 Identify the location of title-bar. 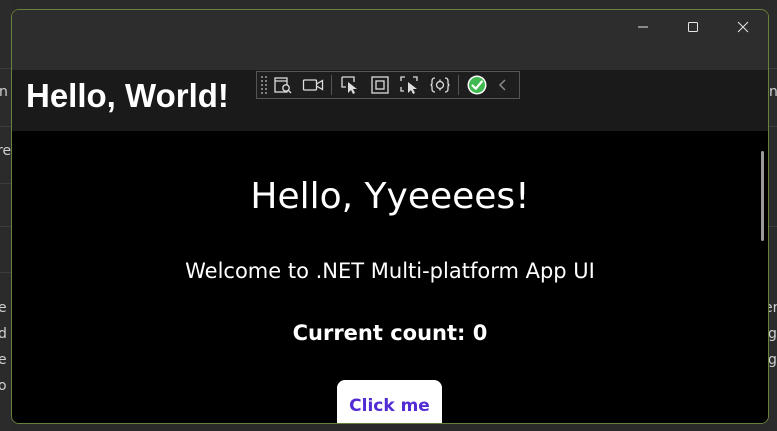
(390, 40).